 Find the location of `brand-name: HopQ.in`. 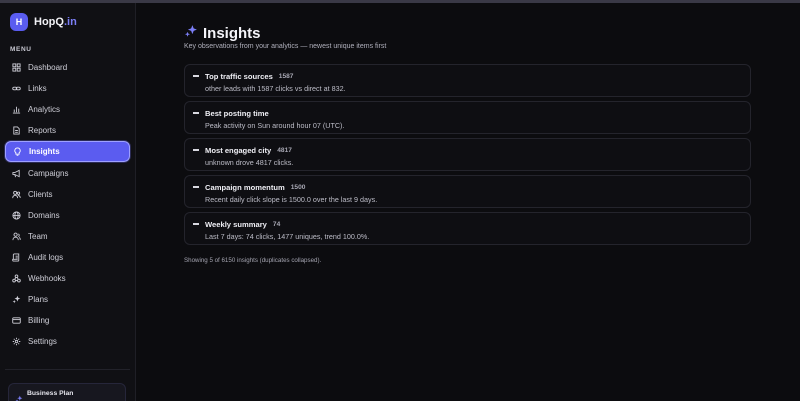

brand-name: HopQ.in is located at coordinates (55, 22).